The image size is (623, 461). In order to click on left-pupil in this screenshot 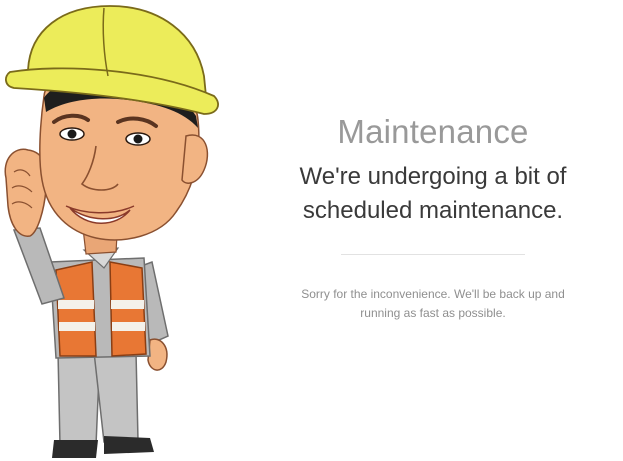, I will do `click(72, 134)`.